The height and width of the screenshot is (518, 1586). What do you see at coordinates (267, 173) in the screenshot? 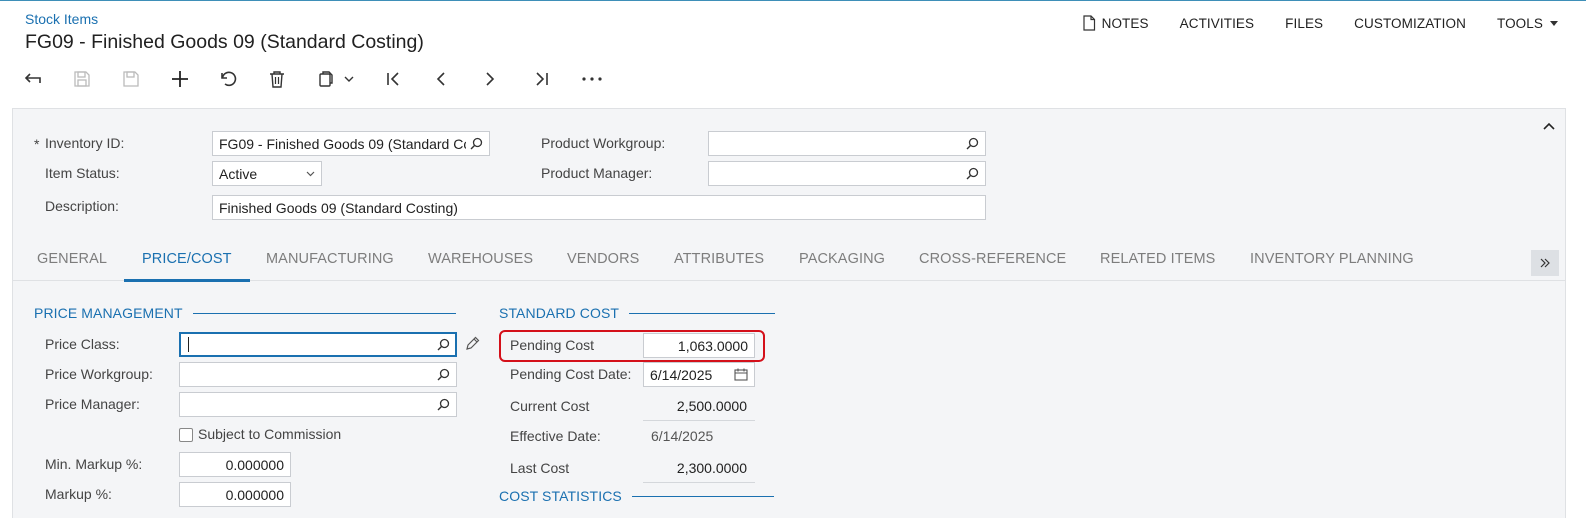
I see `item-status-select: Active` at bounding box center [267, 173].